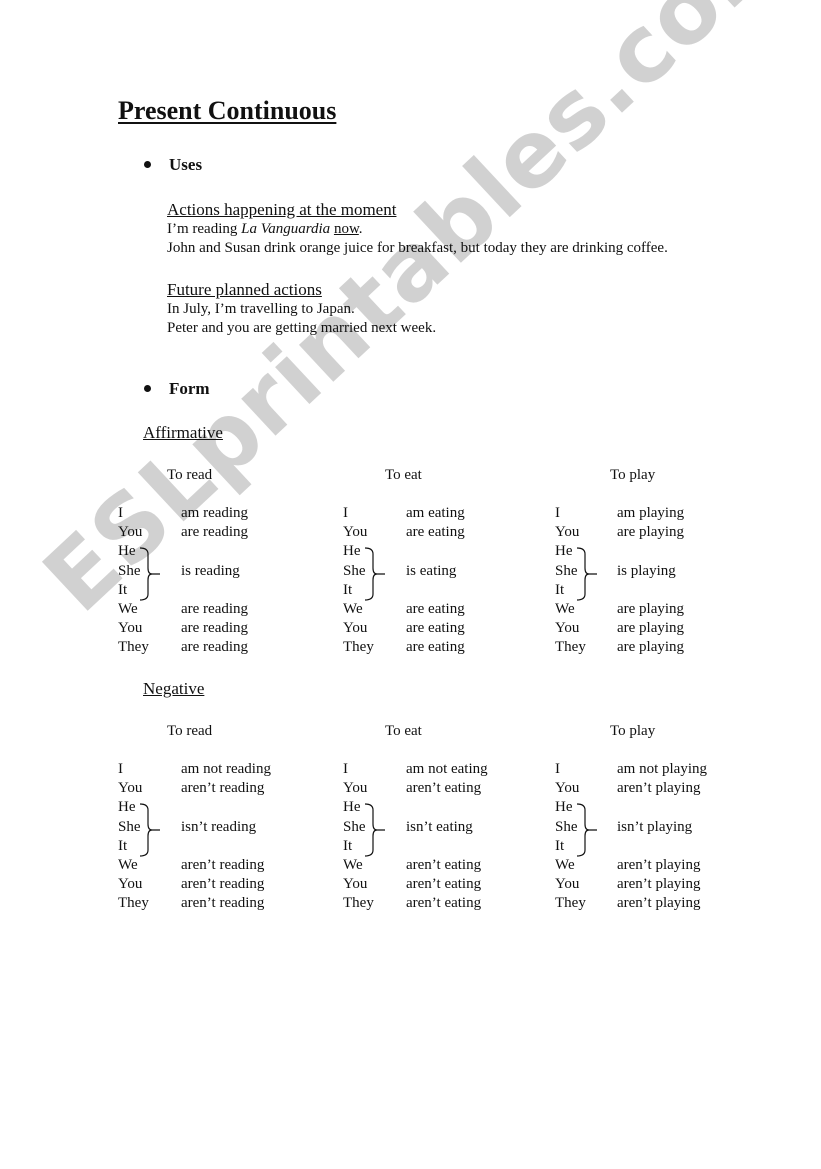 The width and height of the screenshot is (821, 1169). I want to click on verb-form-cell: am not reading, so click(226, 769).